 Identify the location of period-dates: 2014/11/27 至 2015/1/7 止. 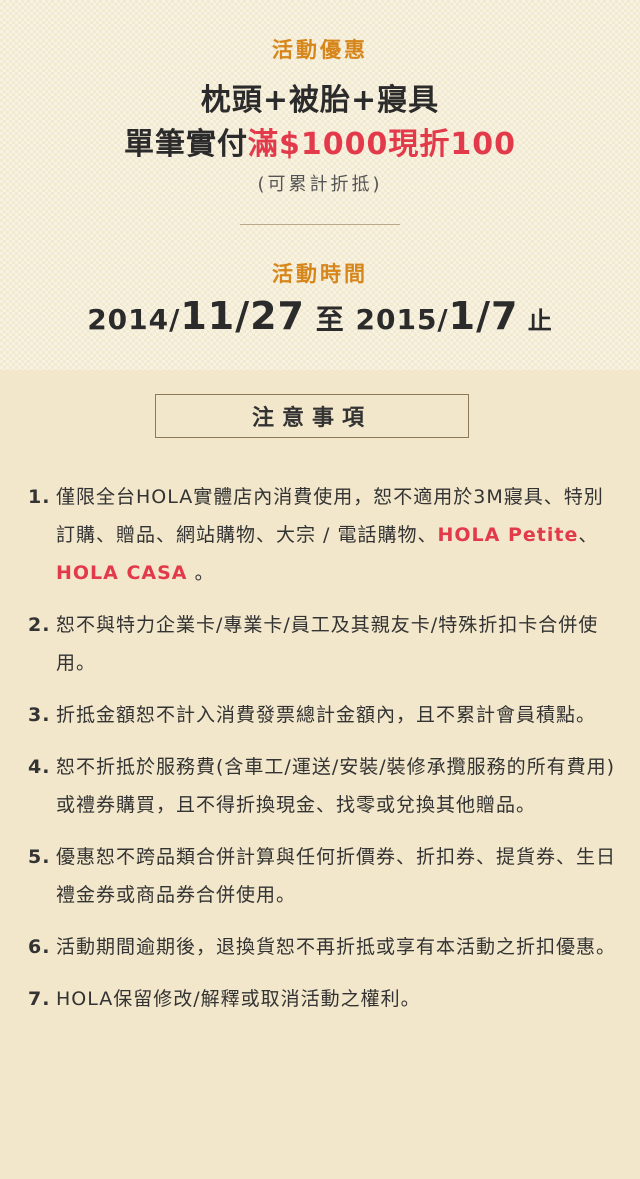
(320, 316).